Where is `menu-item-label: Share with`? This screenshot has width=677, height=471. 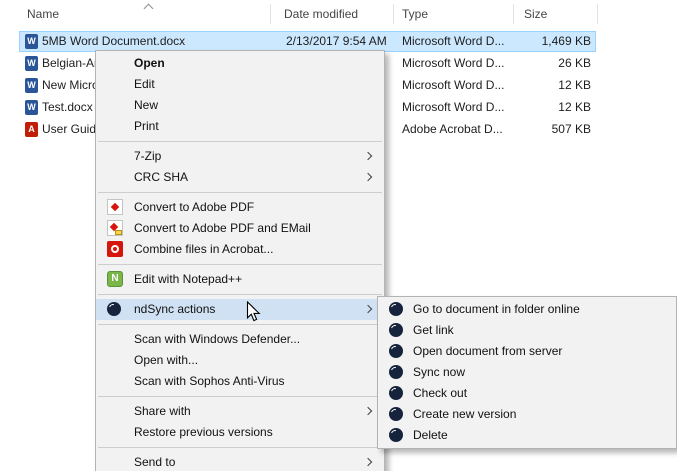
menu-item-label: Share with is located at coordinates (162, 411).